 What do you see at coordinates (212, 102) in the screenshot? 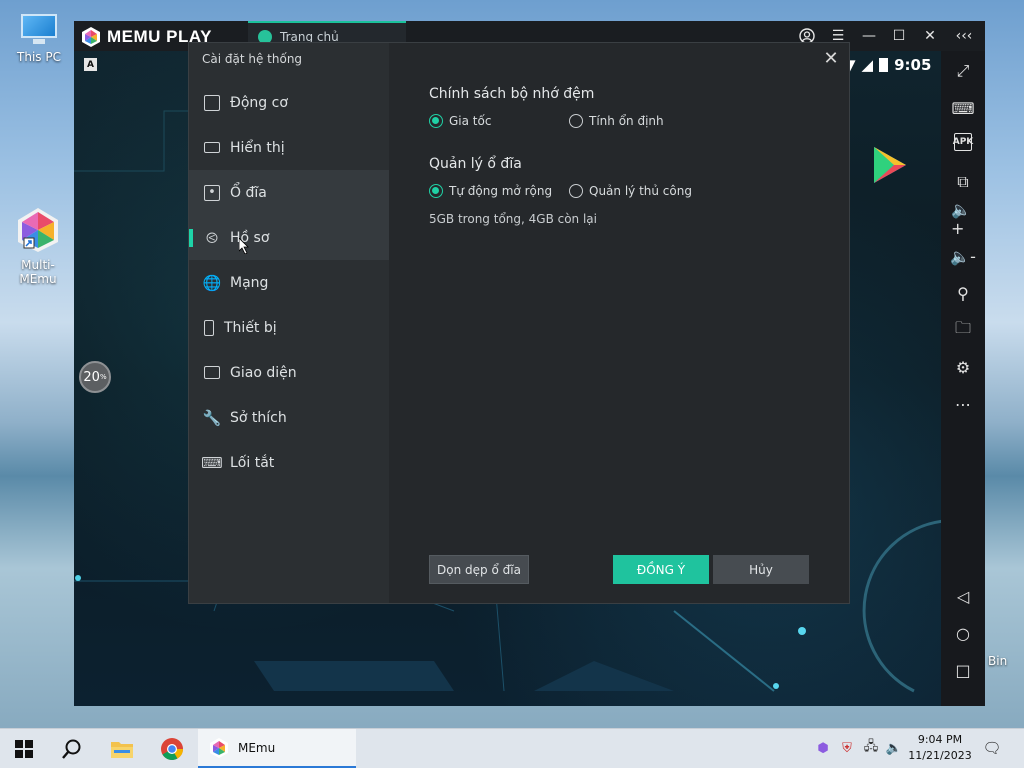
I see `cpu-icon` at bounding box center [212, 102].